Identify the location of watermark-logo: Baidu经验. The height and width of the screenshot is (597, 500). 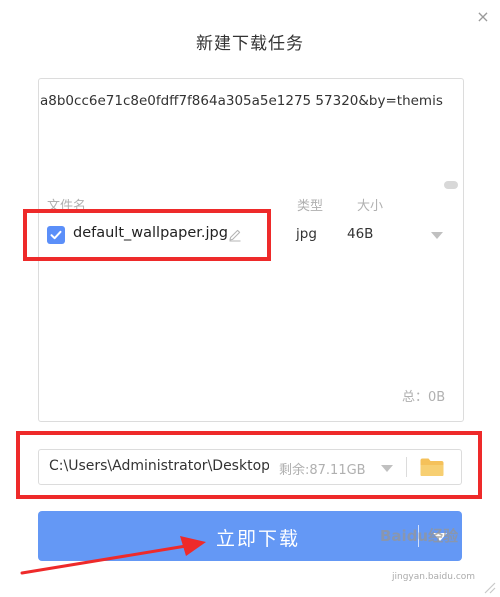
(419, 536).